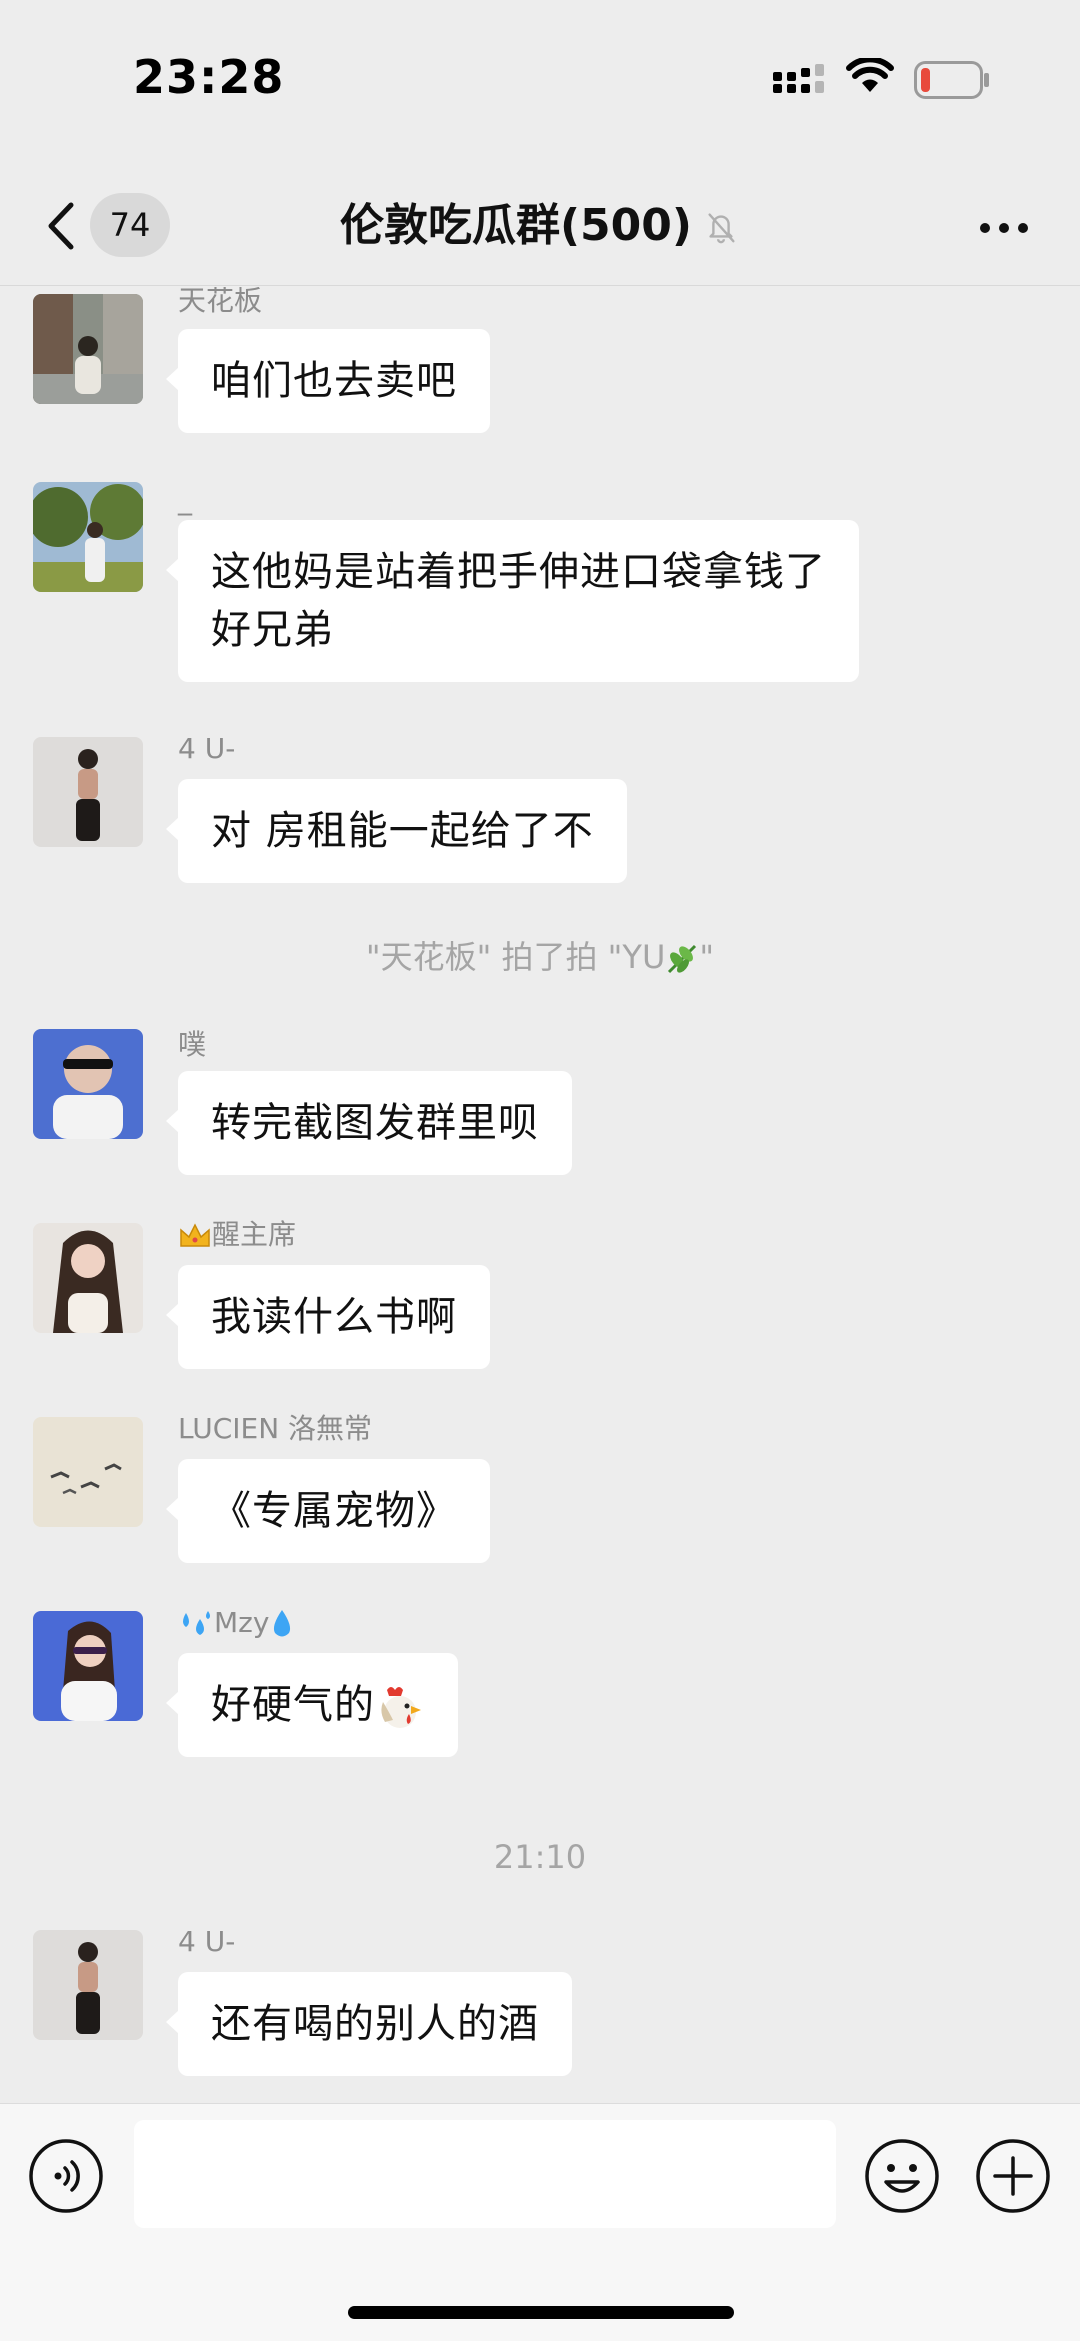 The height and width of the screenshot is (2341, 1080). I want to click on street-photo-avatar, so click(88, 349).